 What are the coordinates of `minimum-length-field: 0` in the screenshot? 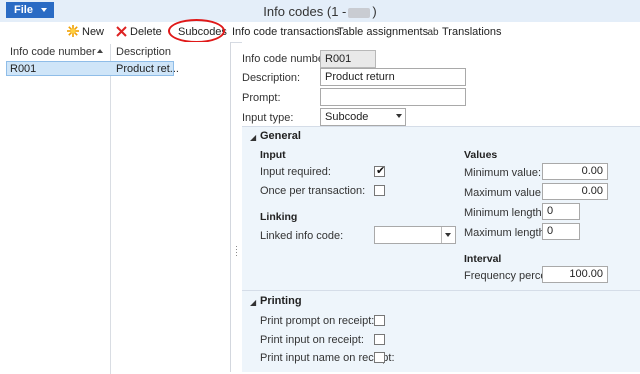 It's located at (561, 211).